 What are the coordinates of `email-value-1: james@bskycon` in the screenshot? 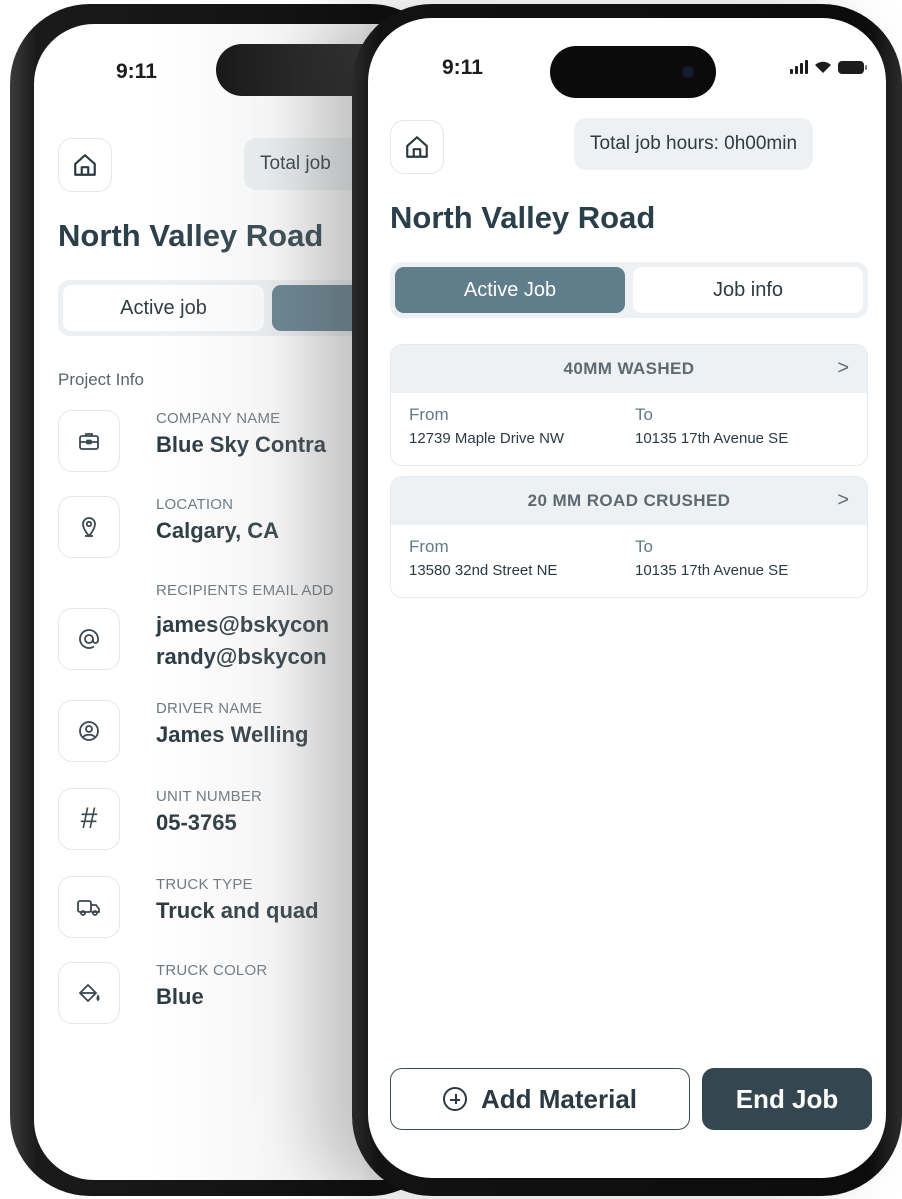 It's located at (243, 624).